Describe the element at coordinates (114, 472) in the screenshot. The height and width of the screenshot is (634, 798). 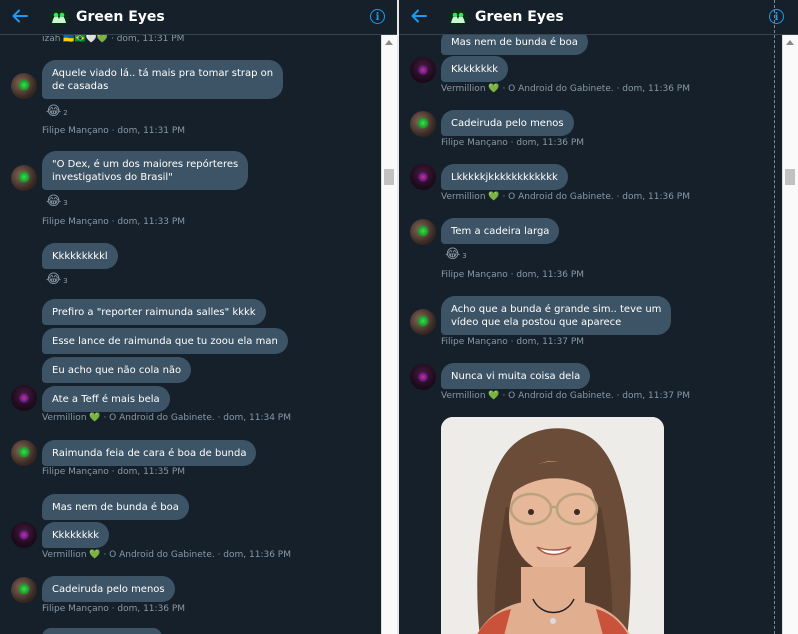
I see `message-meta: Filipe Mançano · dom, 11:35 PM` at that location.